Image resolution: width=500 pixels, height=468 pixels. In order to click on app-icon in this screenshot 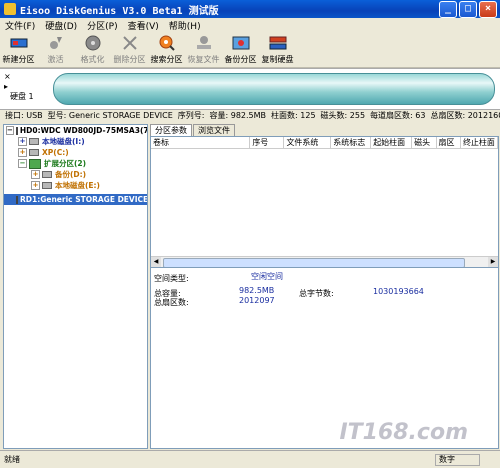, I will do `click(10, 9)`.